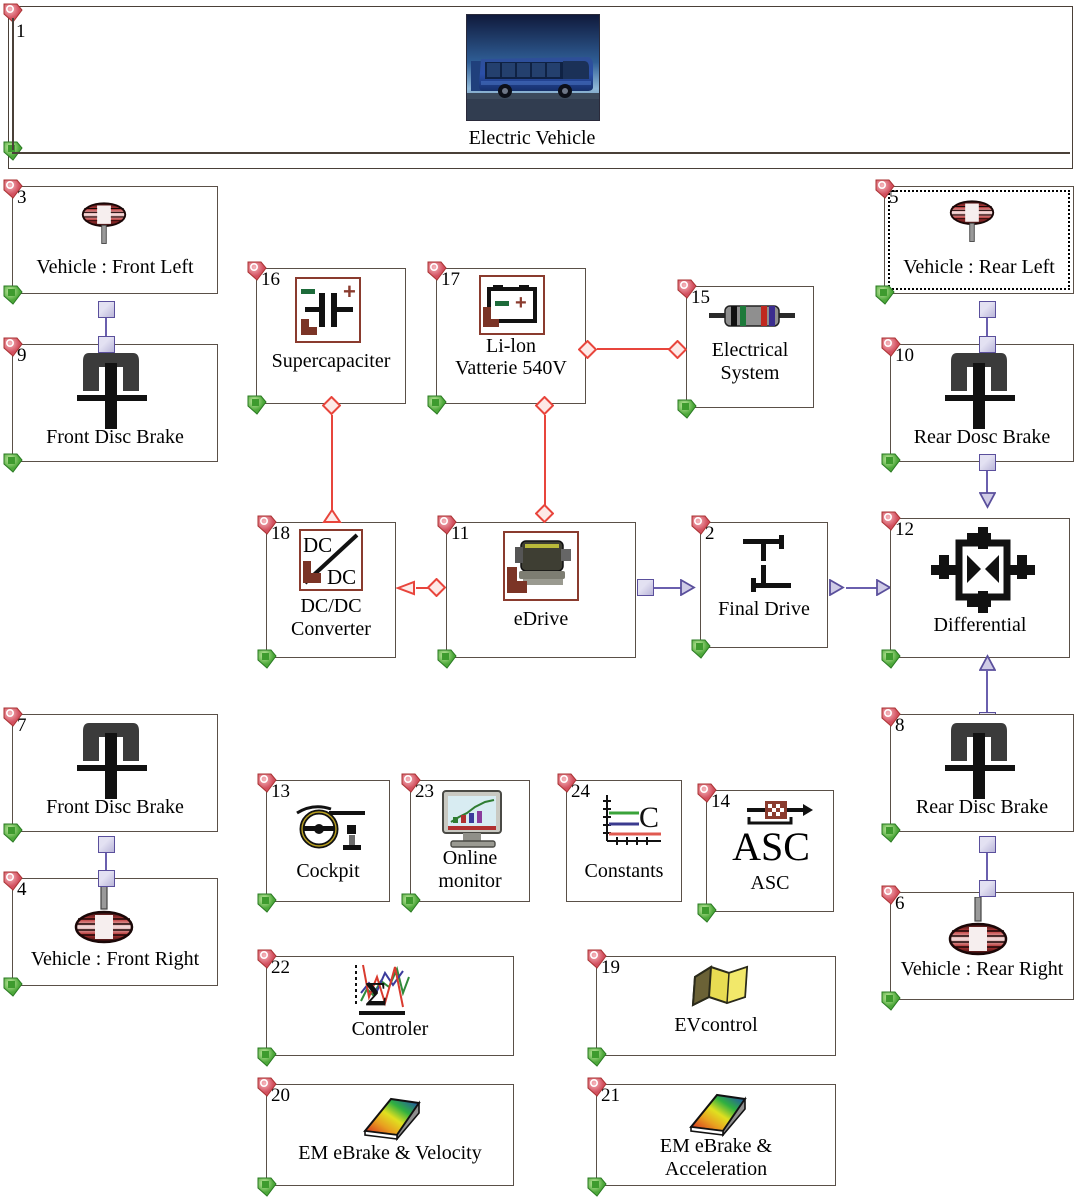 The width and height of the screenshot is (1080, 1198). I want to click on mech-connector-7-4-bottom, so click(106, 878).